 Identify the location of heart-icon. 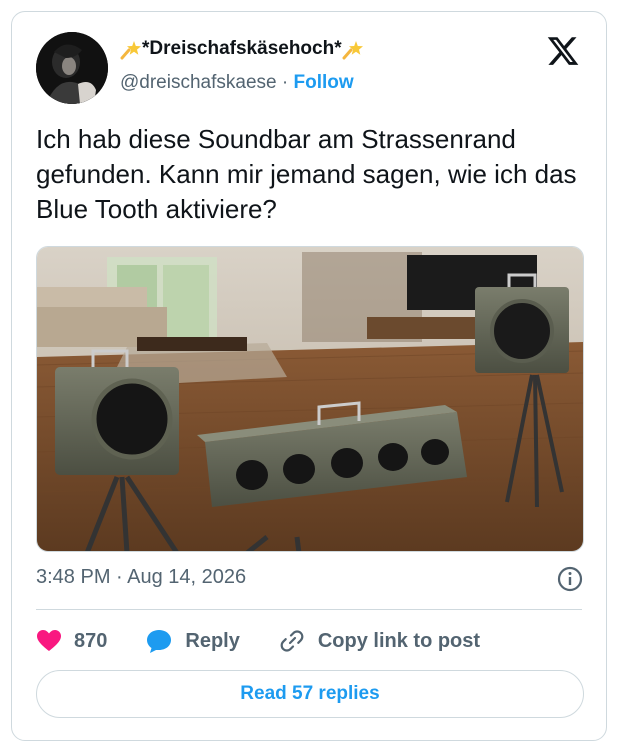
(49, 640).